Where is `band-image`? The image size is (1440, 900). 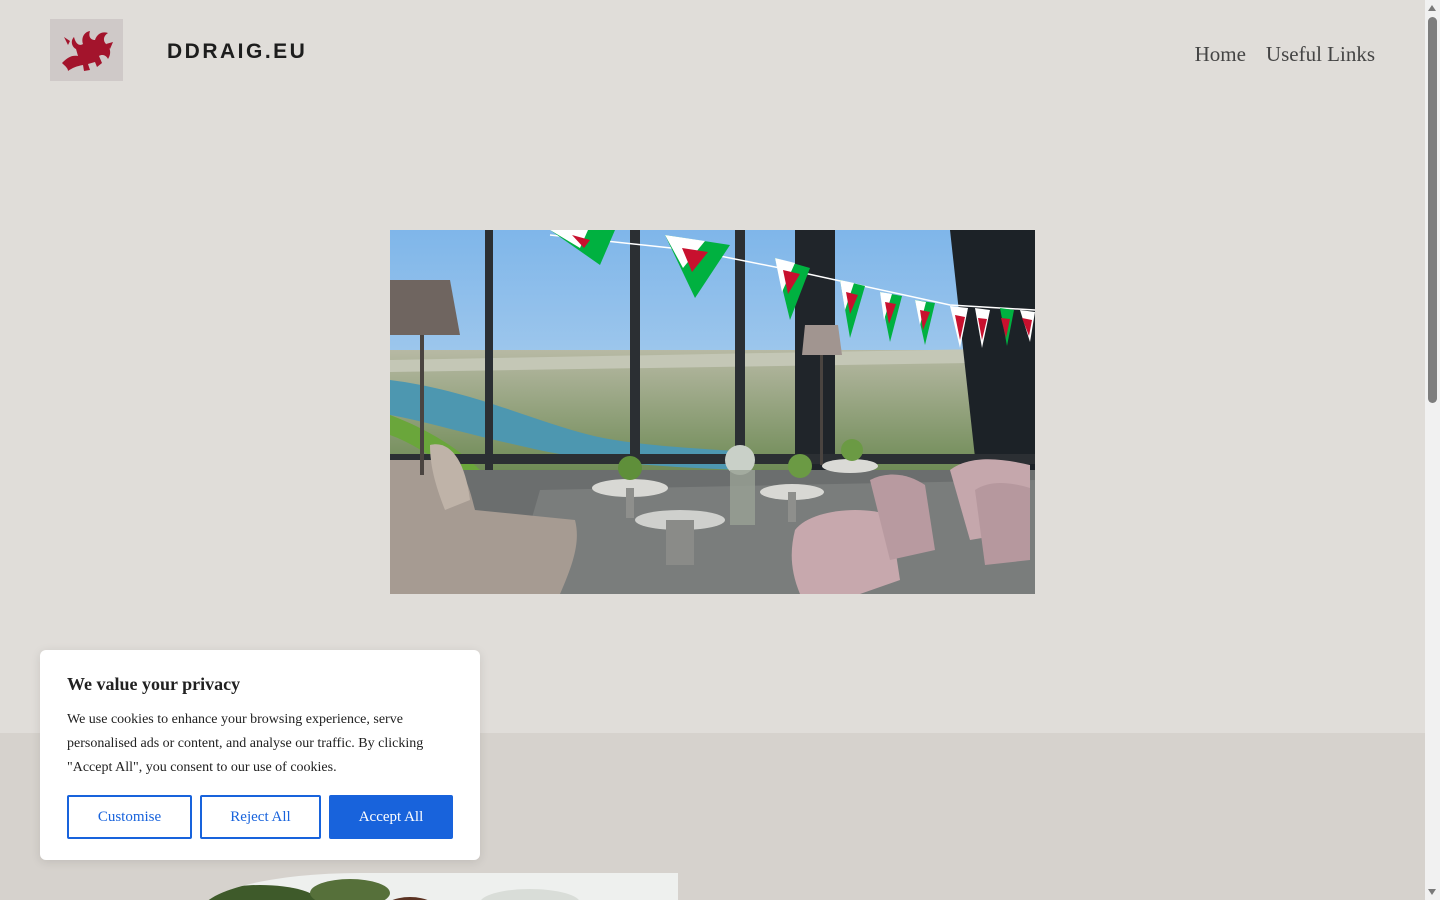 band-image is located at coordinates (439, 886).